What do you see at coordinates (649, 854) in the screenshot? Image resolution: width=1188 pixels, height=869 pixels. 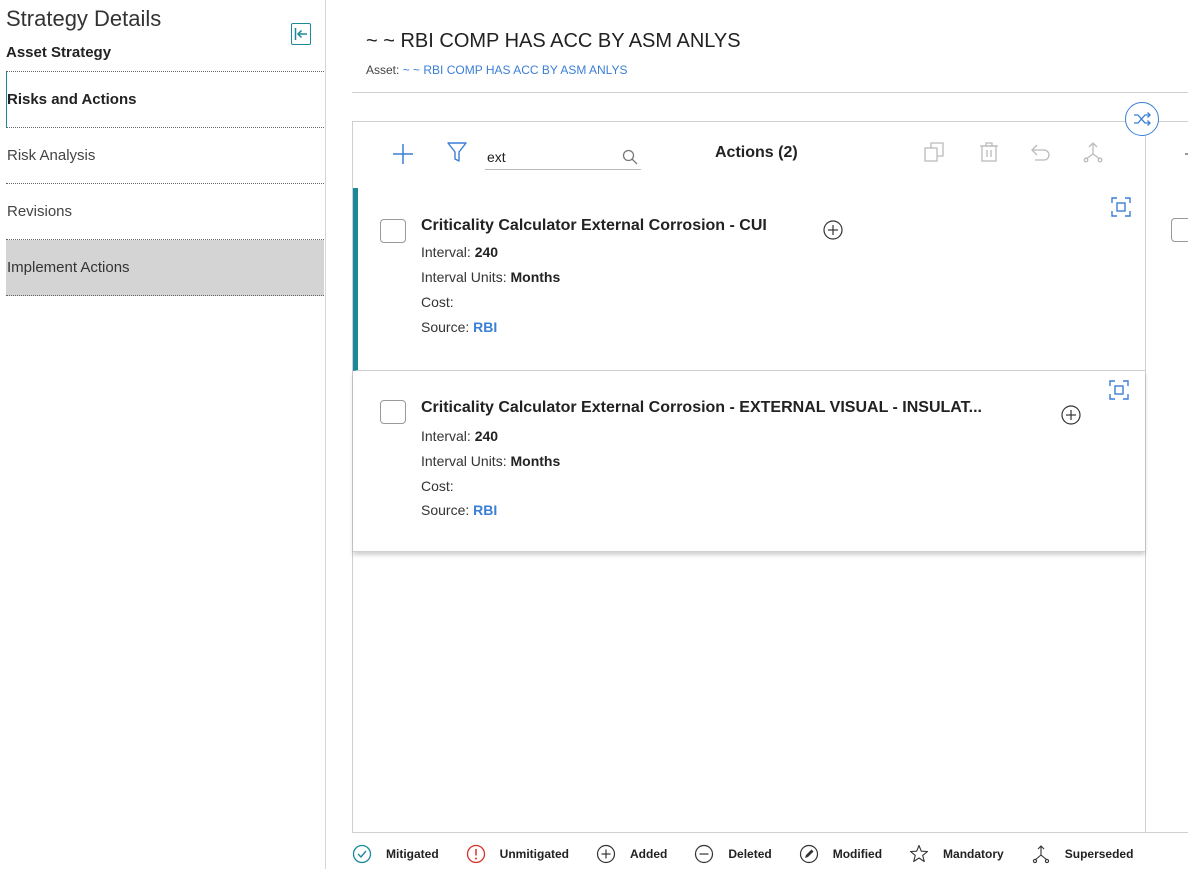 I see `legend-label: Added` at bounding box center [649, 854].